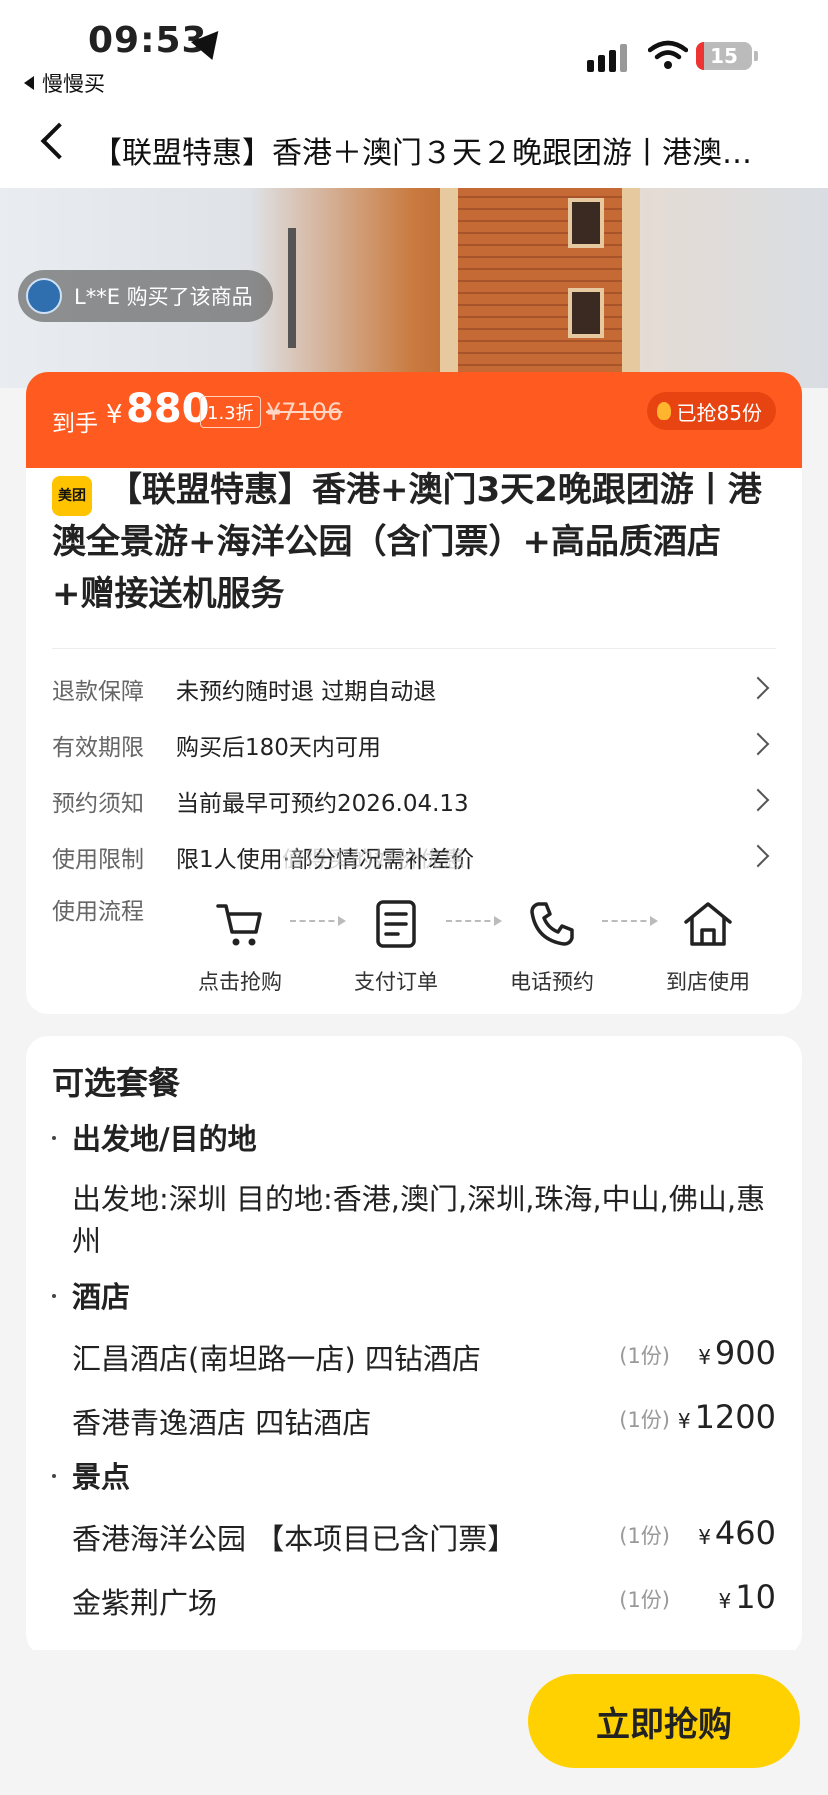  Describe the element at coordinates (101, 1297) in the screenshot. I see `section-heading-hotel: 酒店` at that location.